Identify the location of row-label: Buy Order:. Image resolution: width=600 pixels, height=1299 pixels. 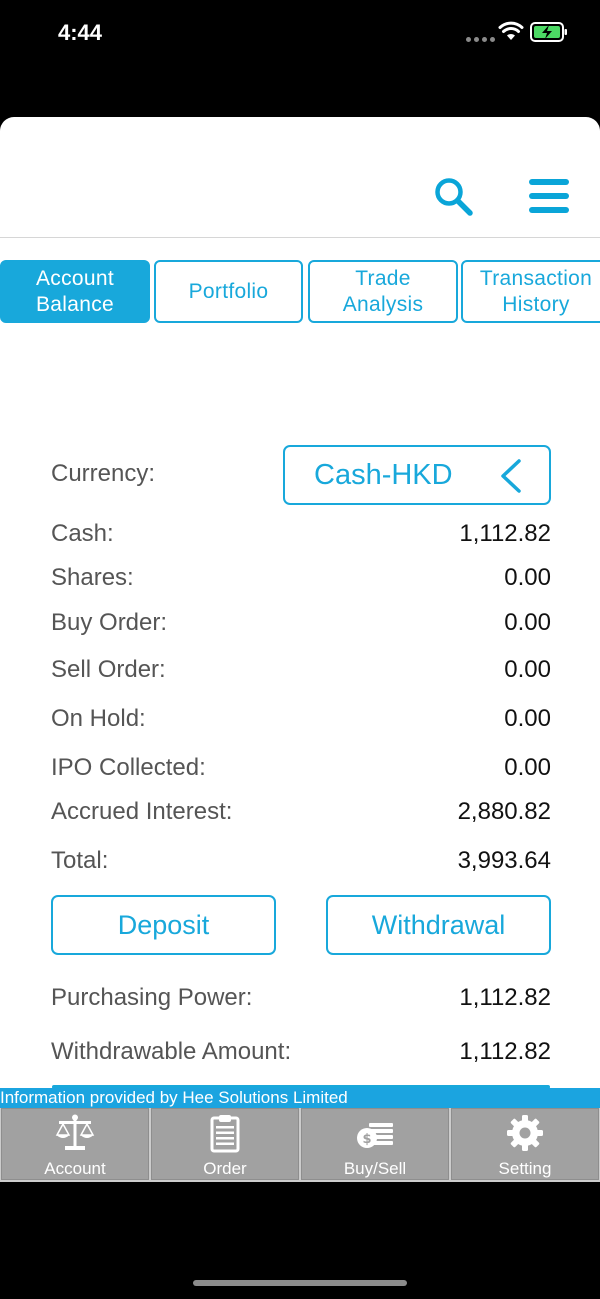
(109, 622).